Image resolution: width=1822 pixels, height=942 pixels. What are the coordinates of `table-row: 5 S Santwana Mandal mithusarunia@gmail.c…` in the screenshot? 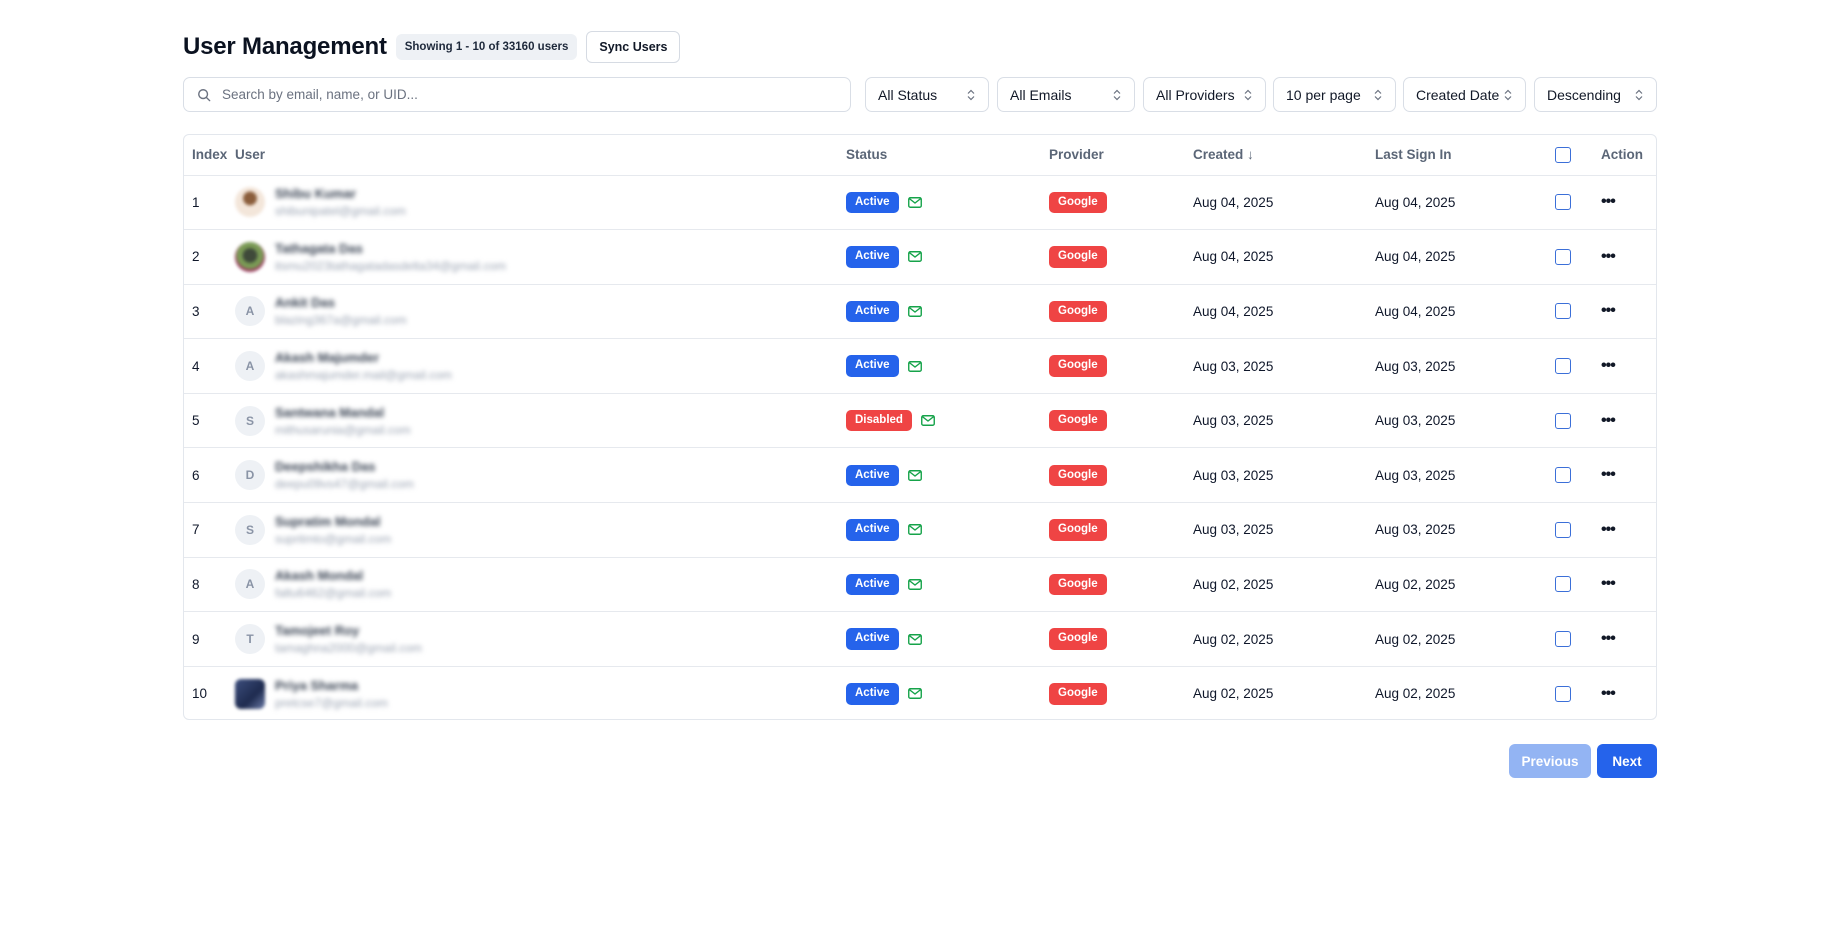 It's located at (920, 420).